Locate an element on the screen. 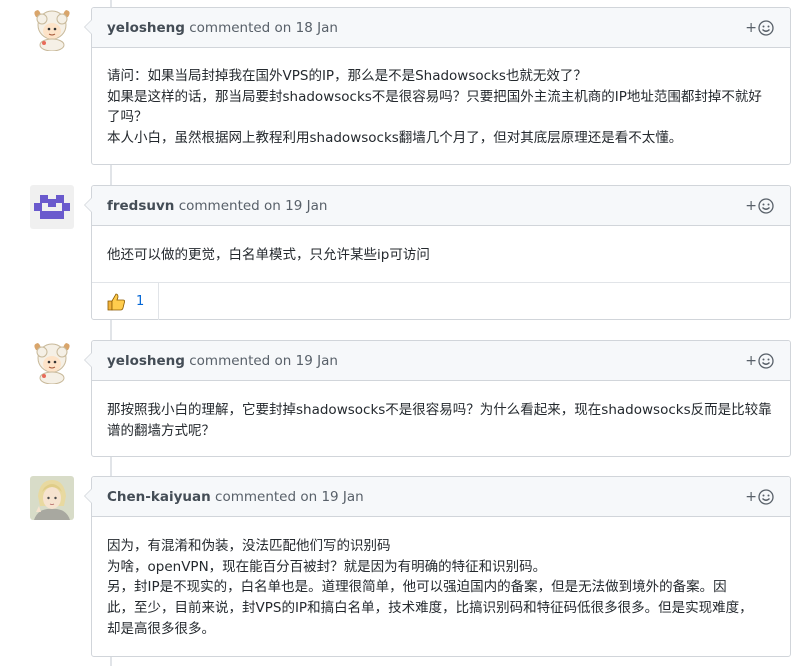 This screenshot has width=795, height=666. comment-timestamp: commented on 18 Jan is located at coordinates (263, 28).